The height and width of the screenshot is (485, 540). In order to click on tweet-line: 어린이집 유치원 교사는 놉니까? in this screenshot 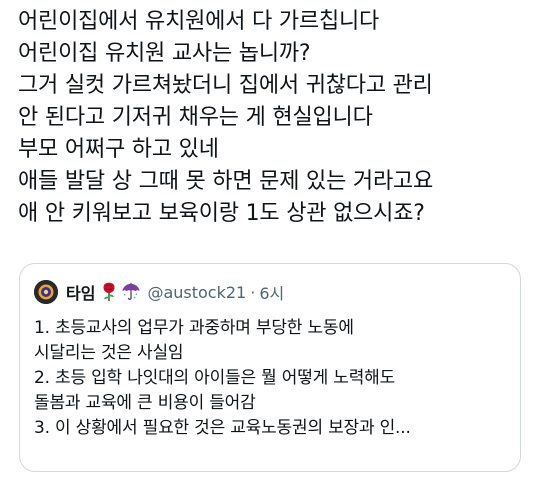, I will do `click(164, 53)`.